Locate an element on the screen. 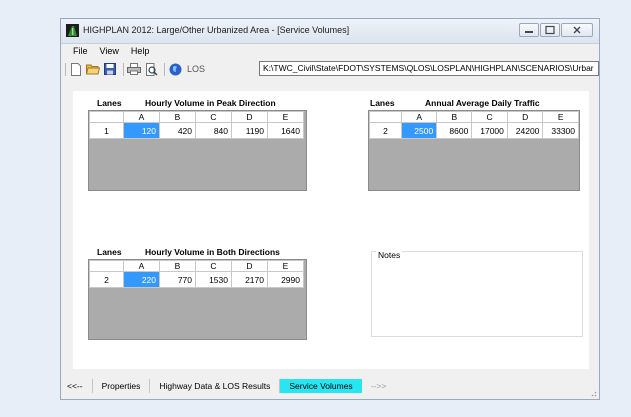  maximize-icon is located at coordinates (550, 30).